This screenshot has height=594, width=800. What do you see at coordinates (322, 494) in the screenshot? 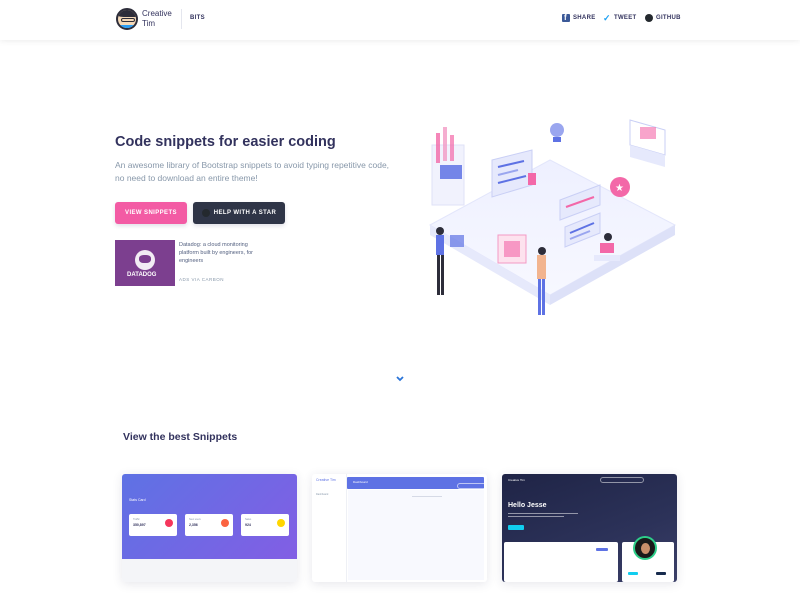
I see `preview-sidebar-item: Dashboard` at bounding box center [322, 494].